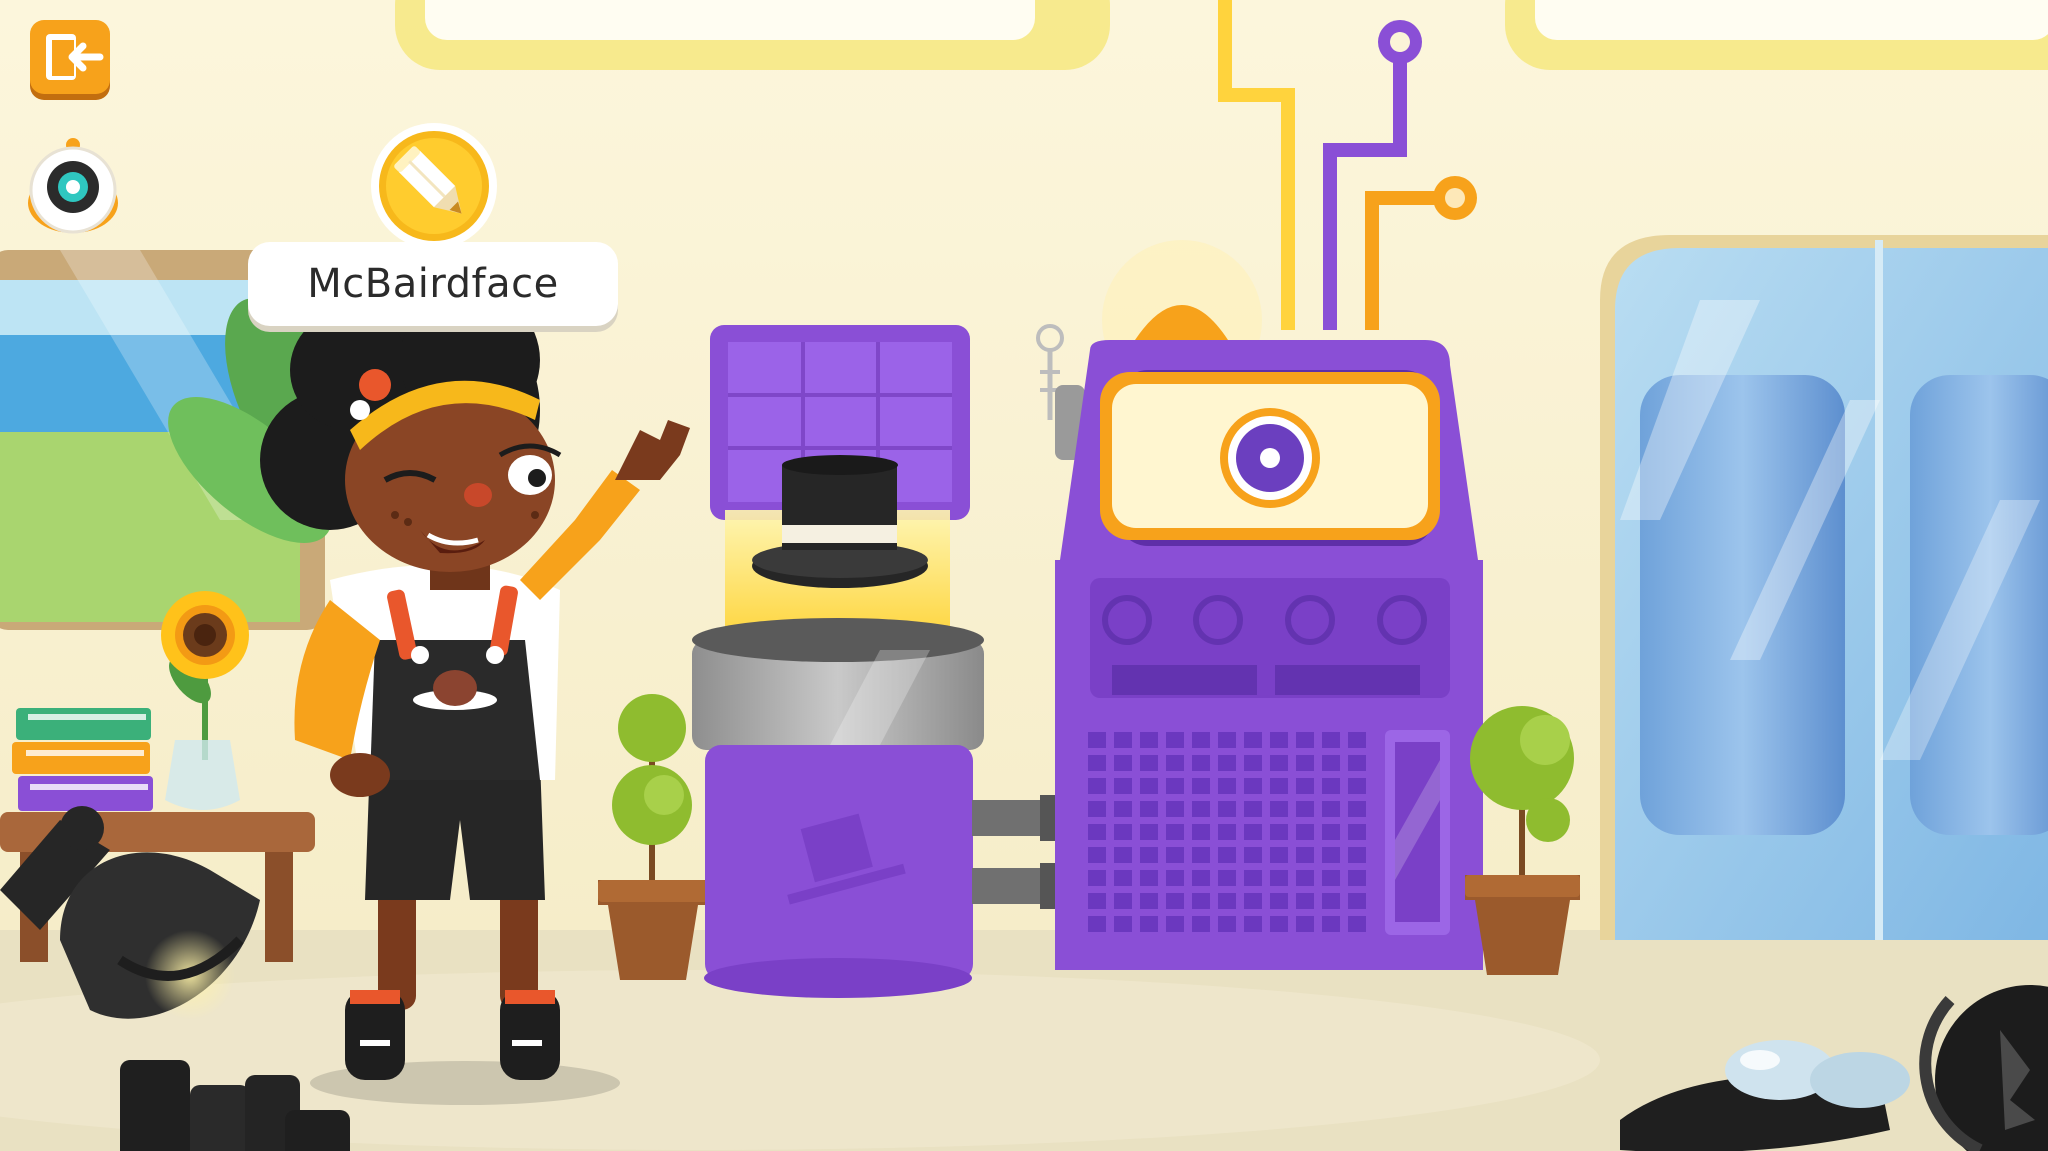  I want to click on pencil-icon, so click(434, 186).